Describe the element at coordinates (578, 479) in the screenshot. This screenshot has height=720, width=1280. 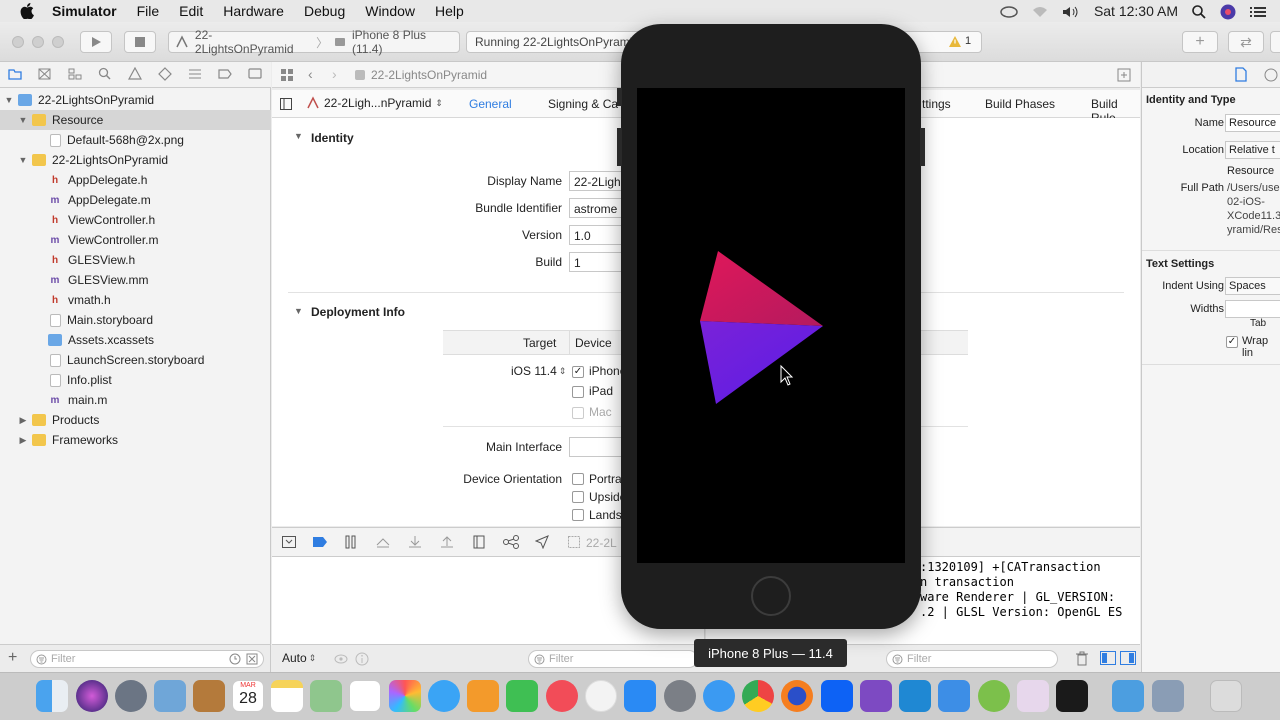
I see `portrait-checkbox` at that location.